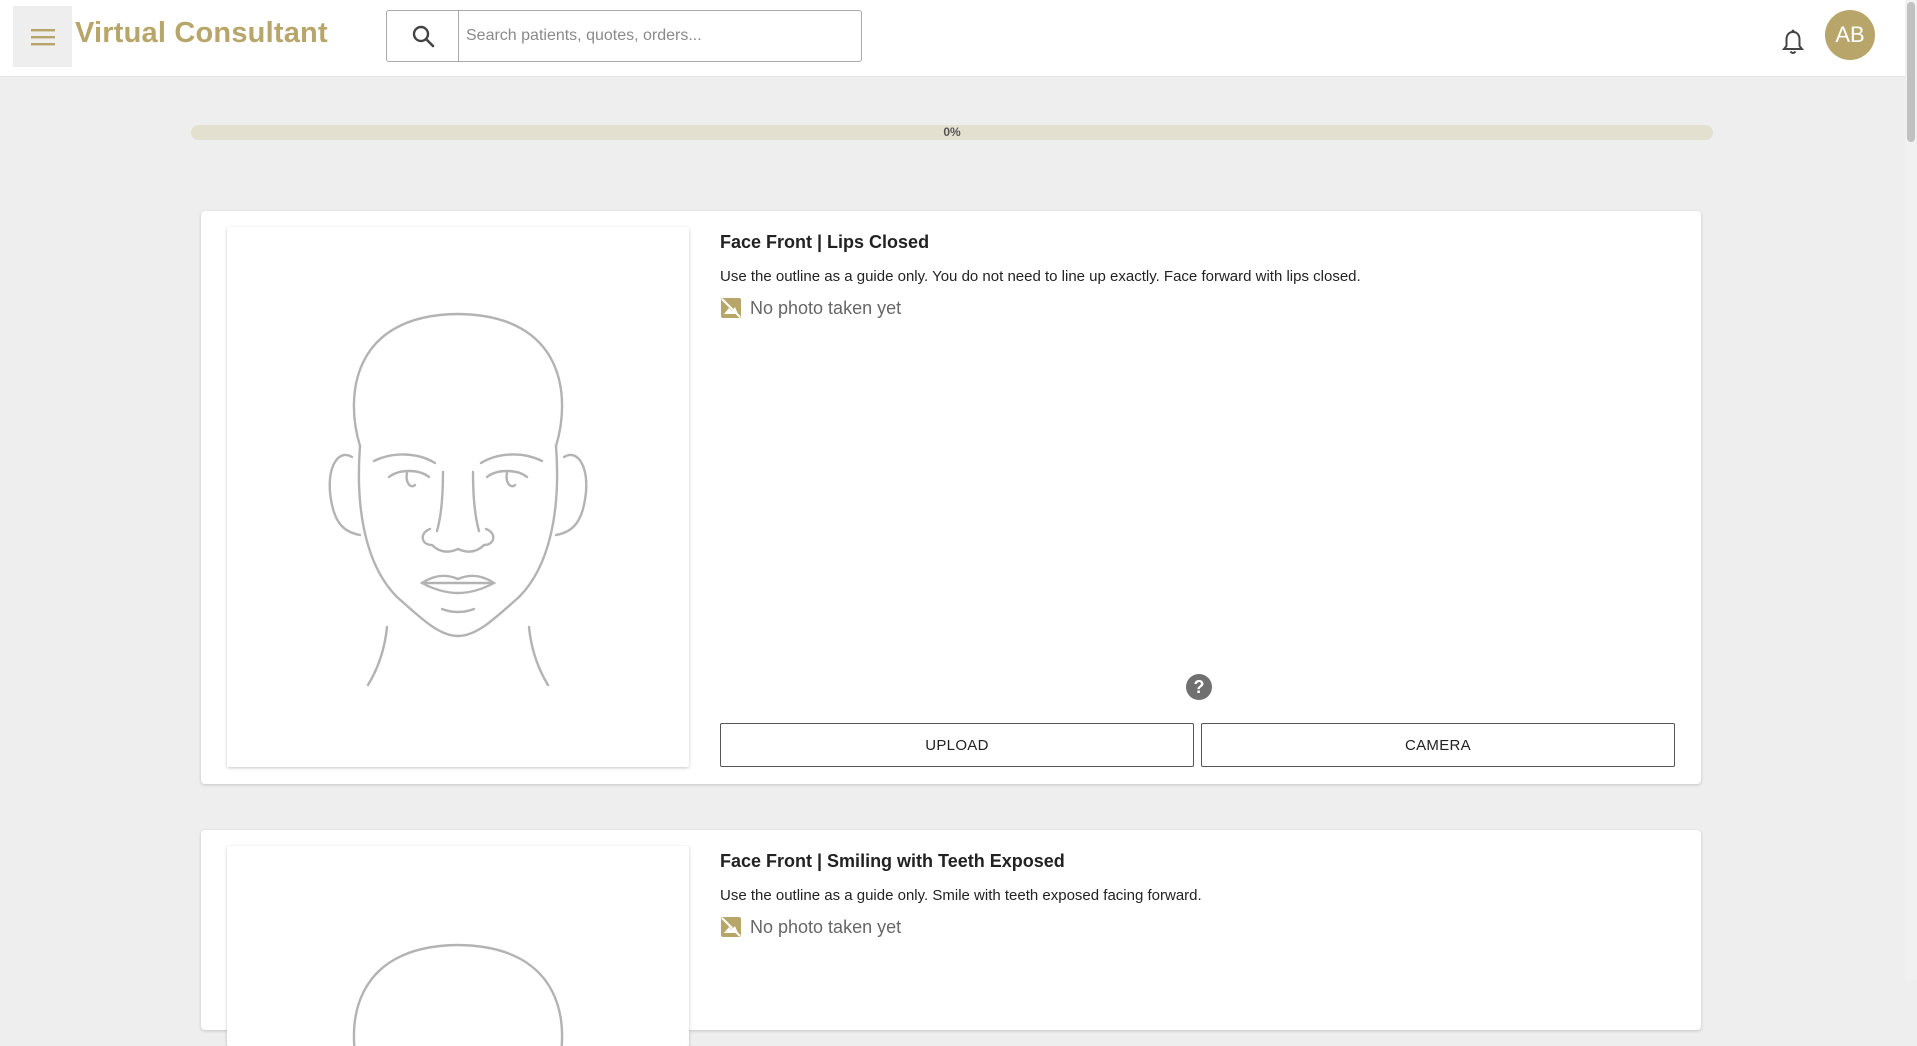 The image size is (1917, 1046). What do you see at coordinates (1438, 745) in the screenshot?
I see `camera-button: CAMERA` at bounding box center [1438, 745].